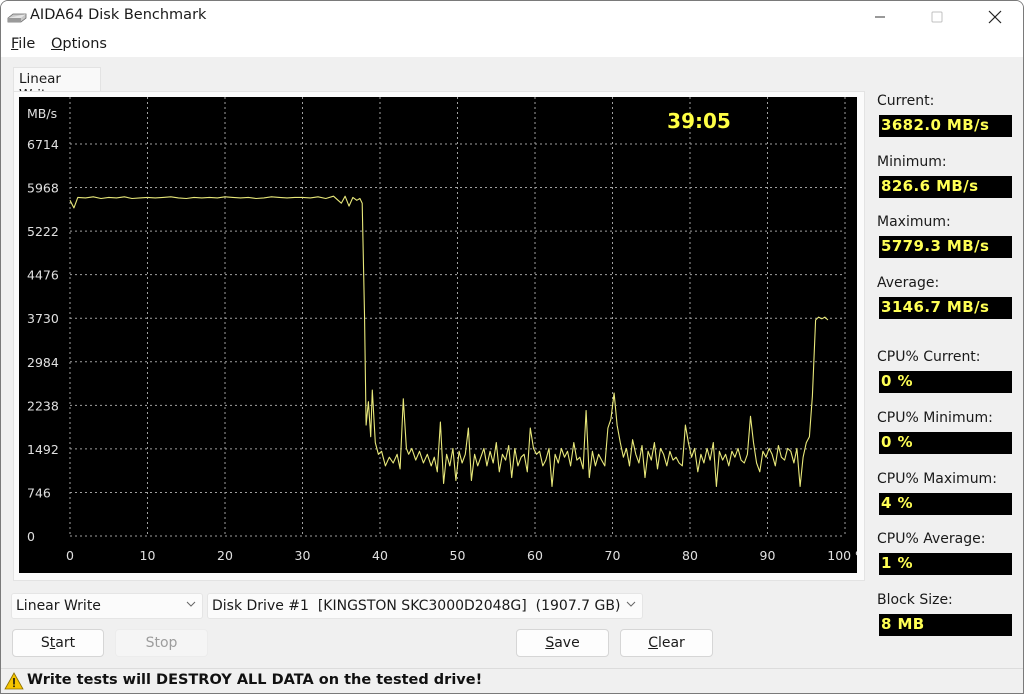  I want to click on y-tick-label: 5968, so click(43, 188).